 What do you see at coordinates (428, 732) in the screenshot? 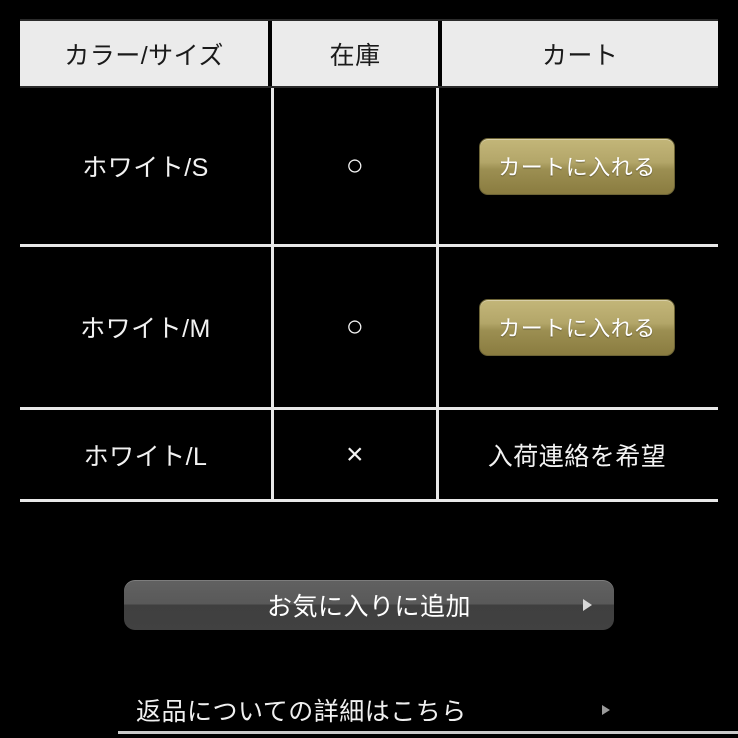
I see `bottom-divider` at bounding box center [428, 732].